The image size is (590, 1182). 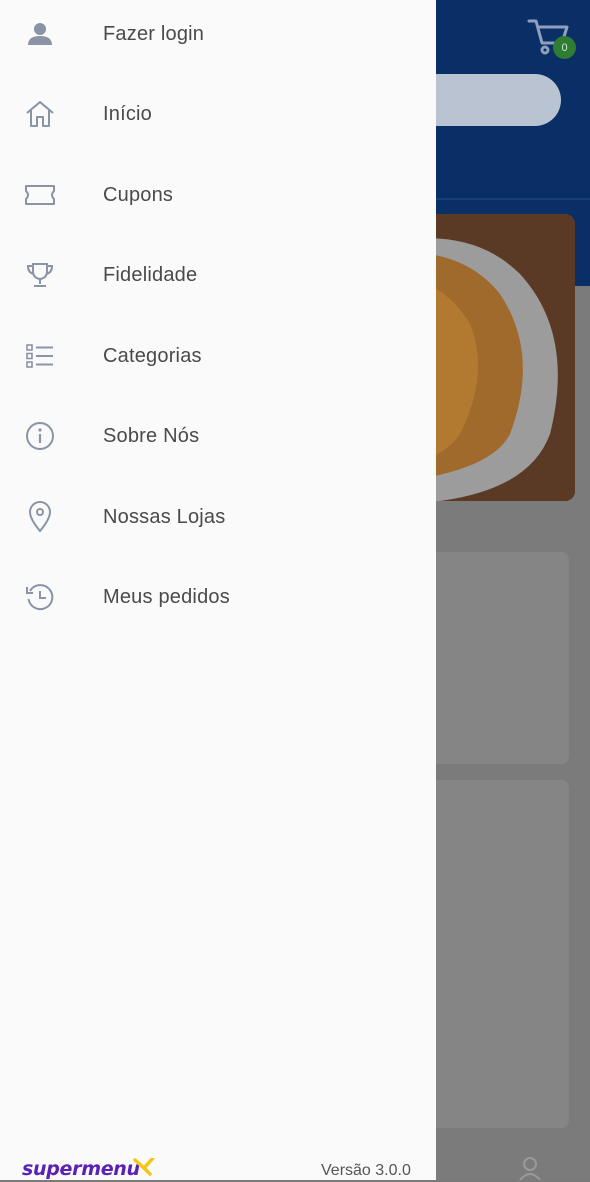 I want to click on menu-item-categories: Categorias, so click(x=218, y=356).